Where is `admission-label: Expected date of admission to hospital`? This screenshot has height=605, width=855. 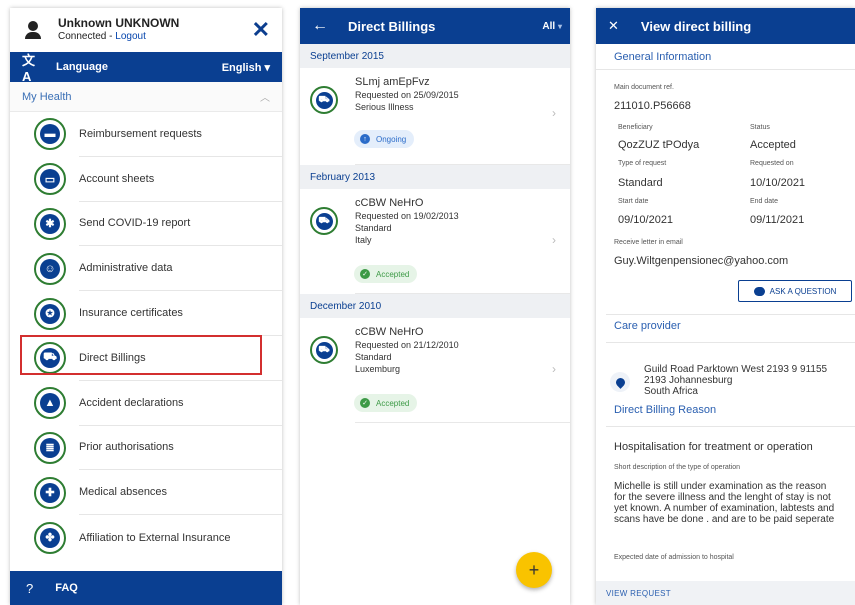
admission-label: Expected date of admission to hospital is located at coordinates (674, 557).